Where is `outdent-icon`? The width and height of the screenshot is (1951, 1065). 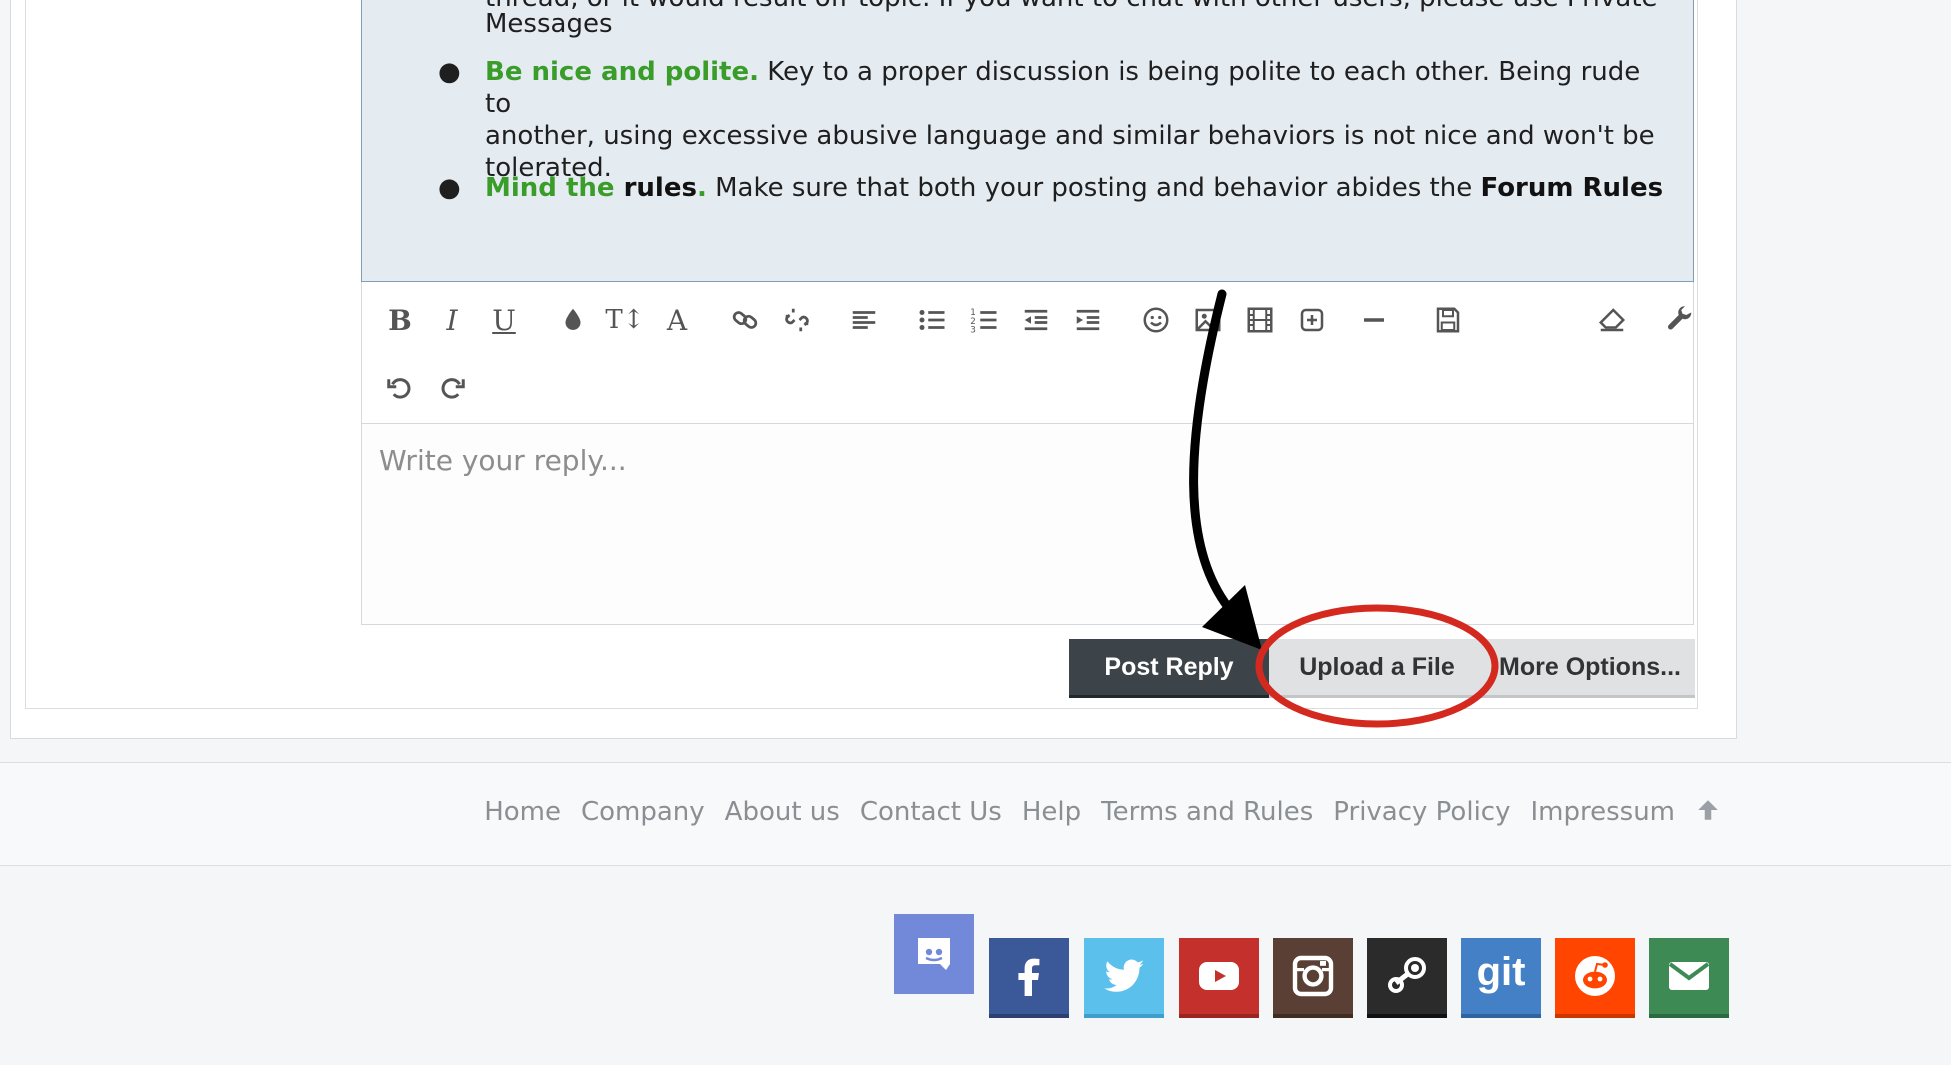
outdent-icon is located at coordinates (1036, 320).